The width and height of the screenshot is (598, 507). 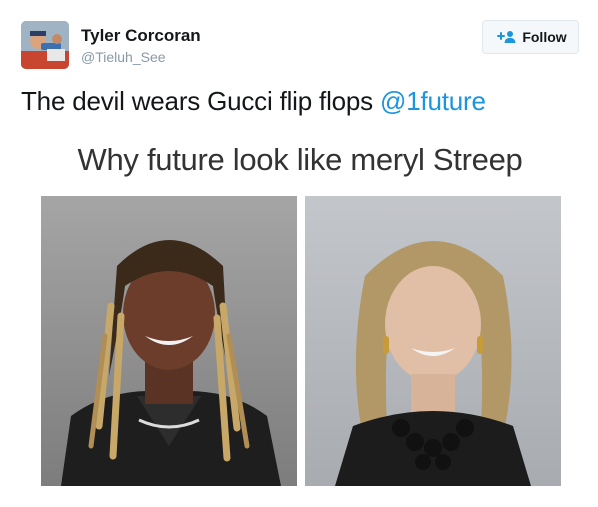 I want to click on avatar-image, so click(x=45, y=45).